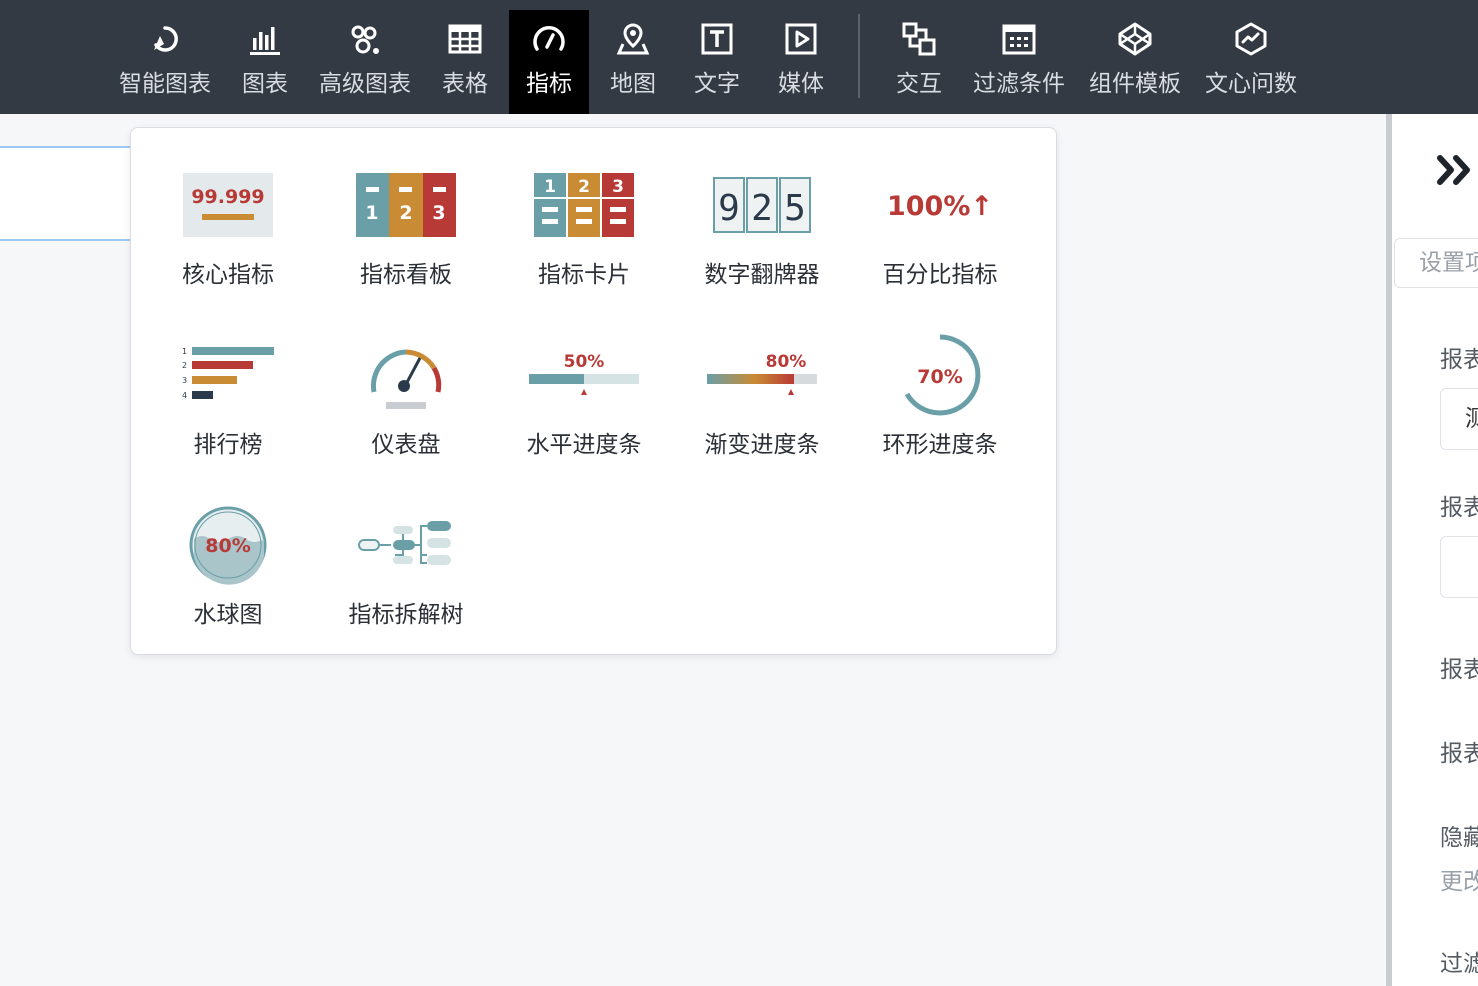 This screenshot has height=986, width=1478. Describe the element at coordinates (717, 62) in the screenshot. I see `tool-text: 文字` at that location.